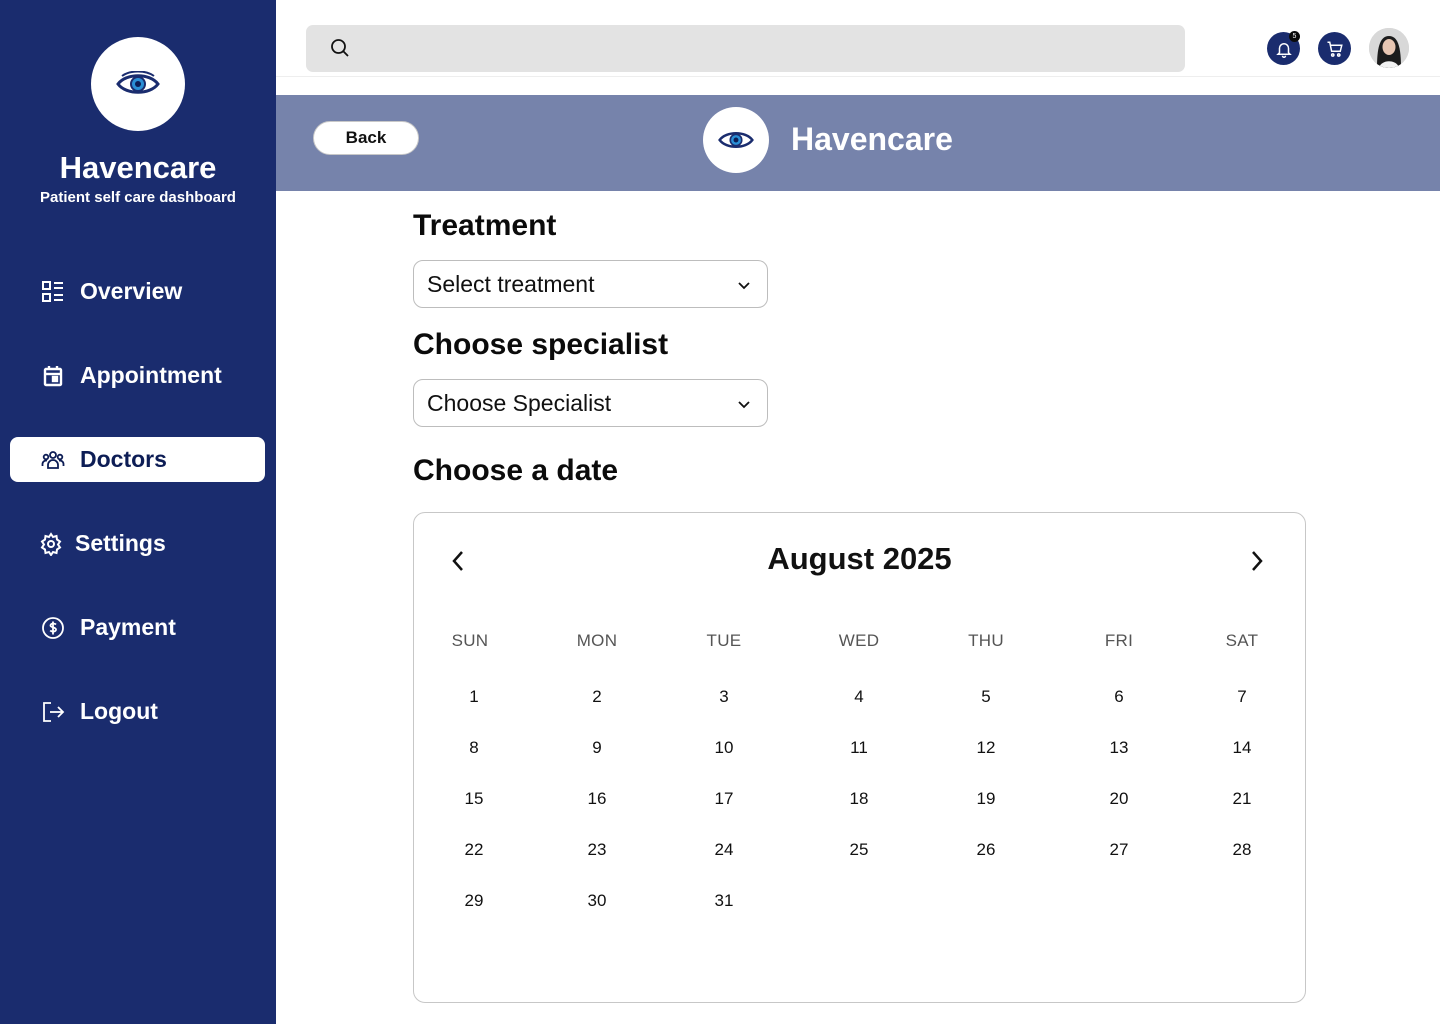 The image size is (1440, 1024). I want to click on brand-name: Havencare, so click(138, 167).